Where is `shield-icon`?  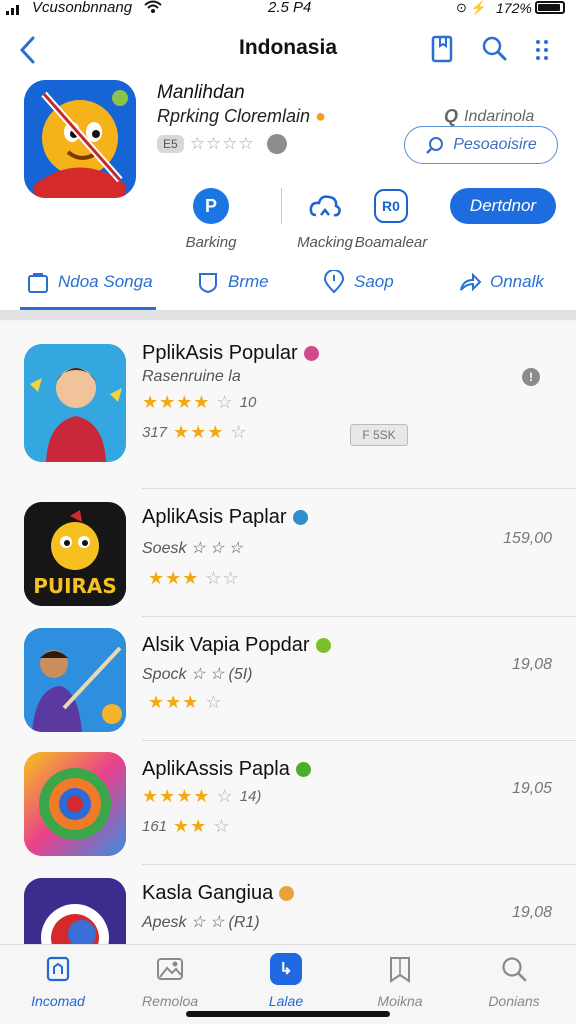
shield-icon is located at coordinates (208, 283).